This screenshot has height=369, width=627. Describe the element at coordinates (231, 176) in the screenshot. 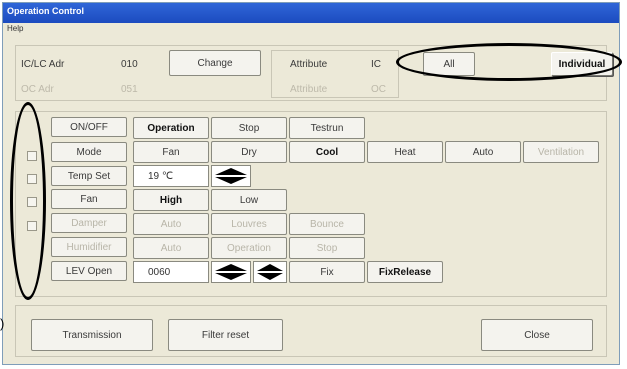

I see `temp-updown-icon` at that location.